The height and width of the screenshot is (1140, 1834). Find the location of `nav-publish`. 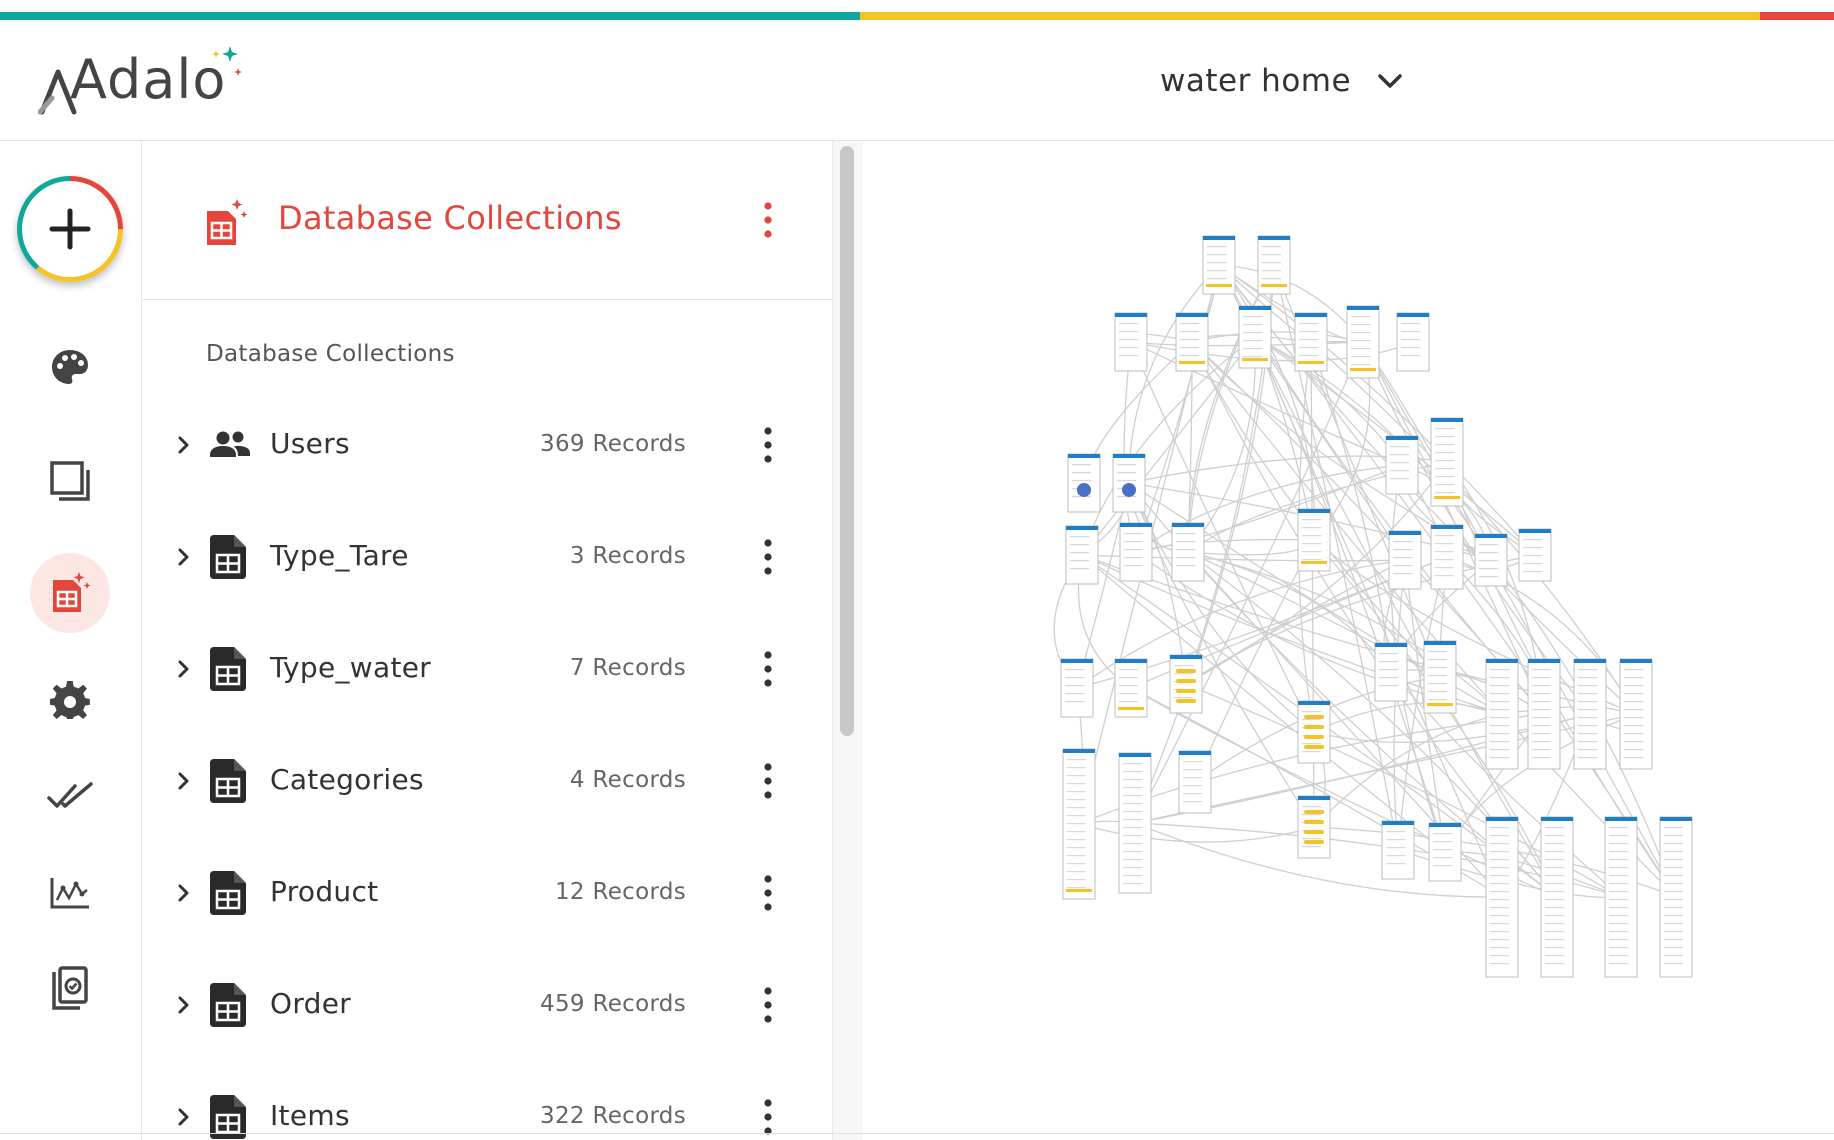

nav-publish is located at coordinates (70, 989).